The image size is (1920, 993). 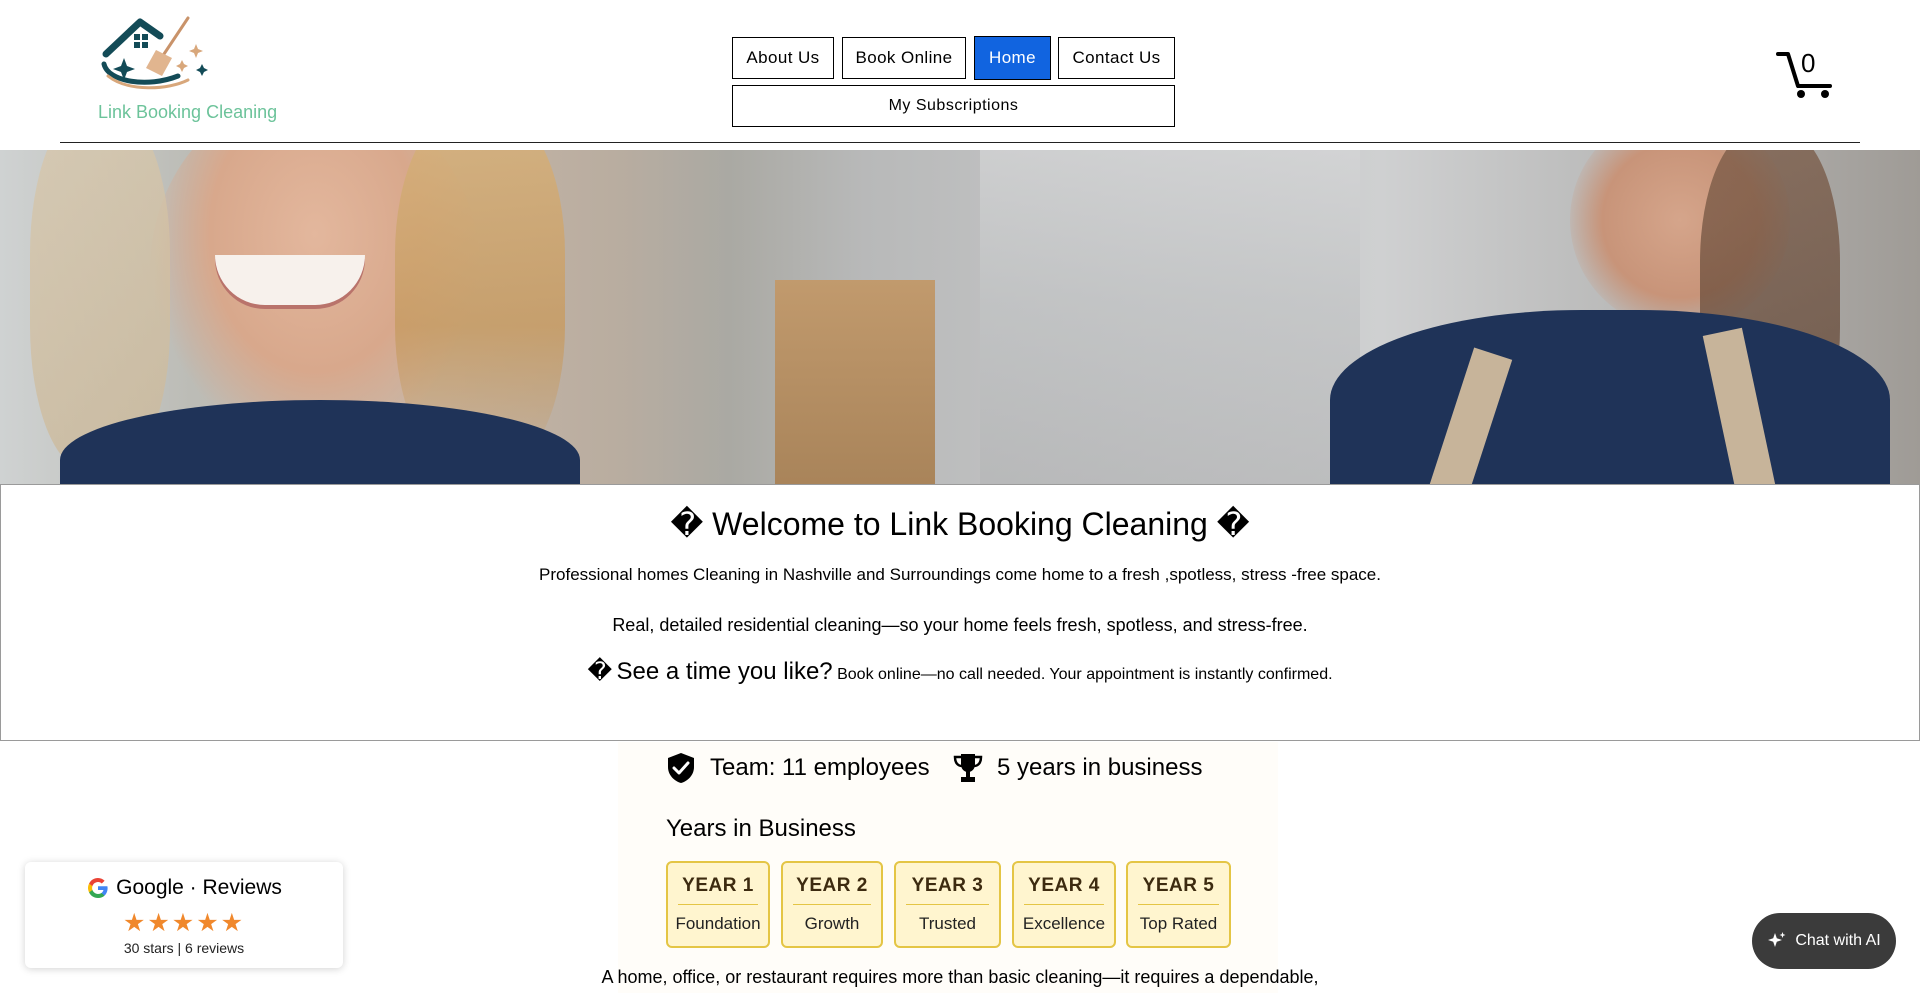 I want to click on nav-home: Home, so click(x=1012, y=58).